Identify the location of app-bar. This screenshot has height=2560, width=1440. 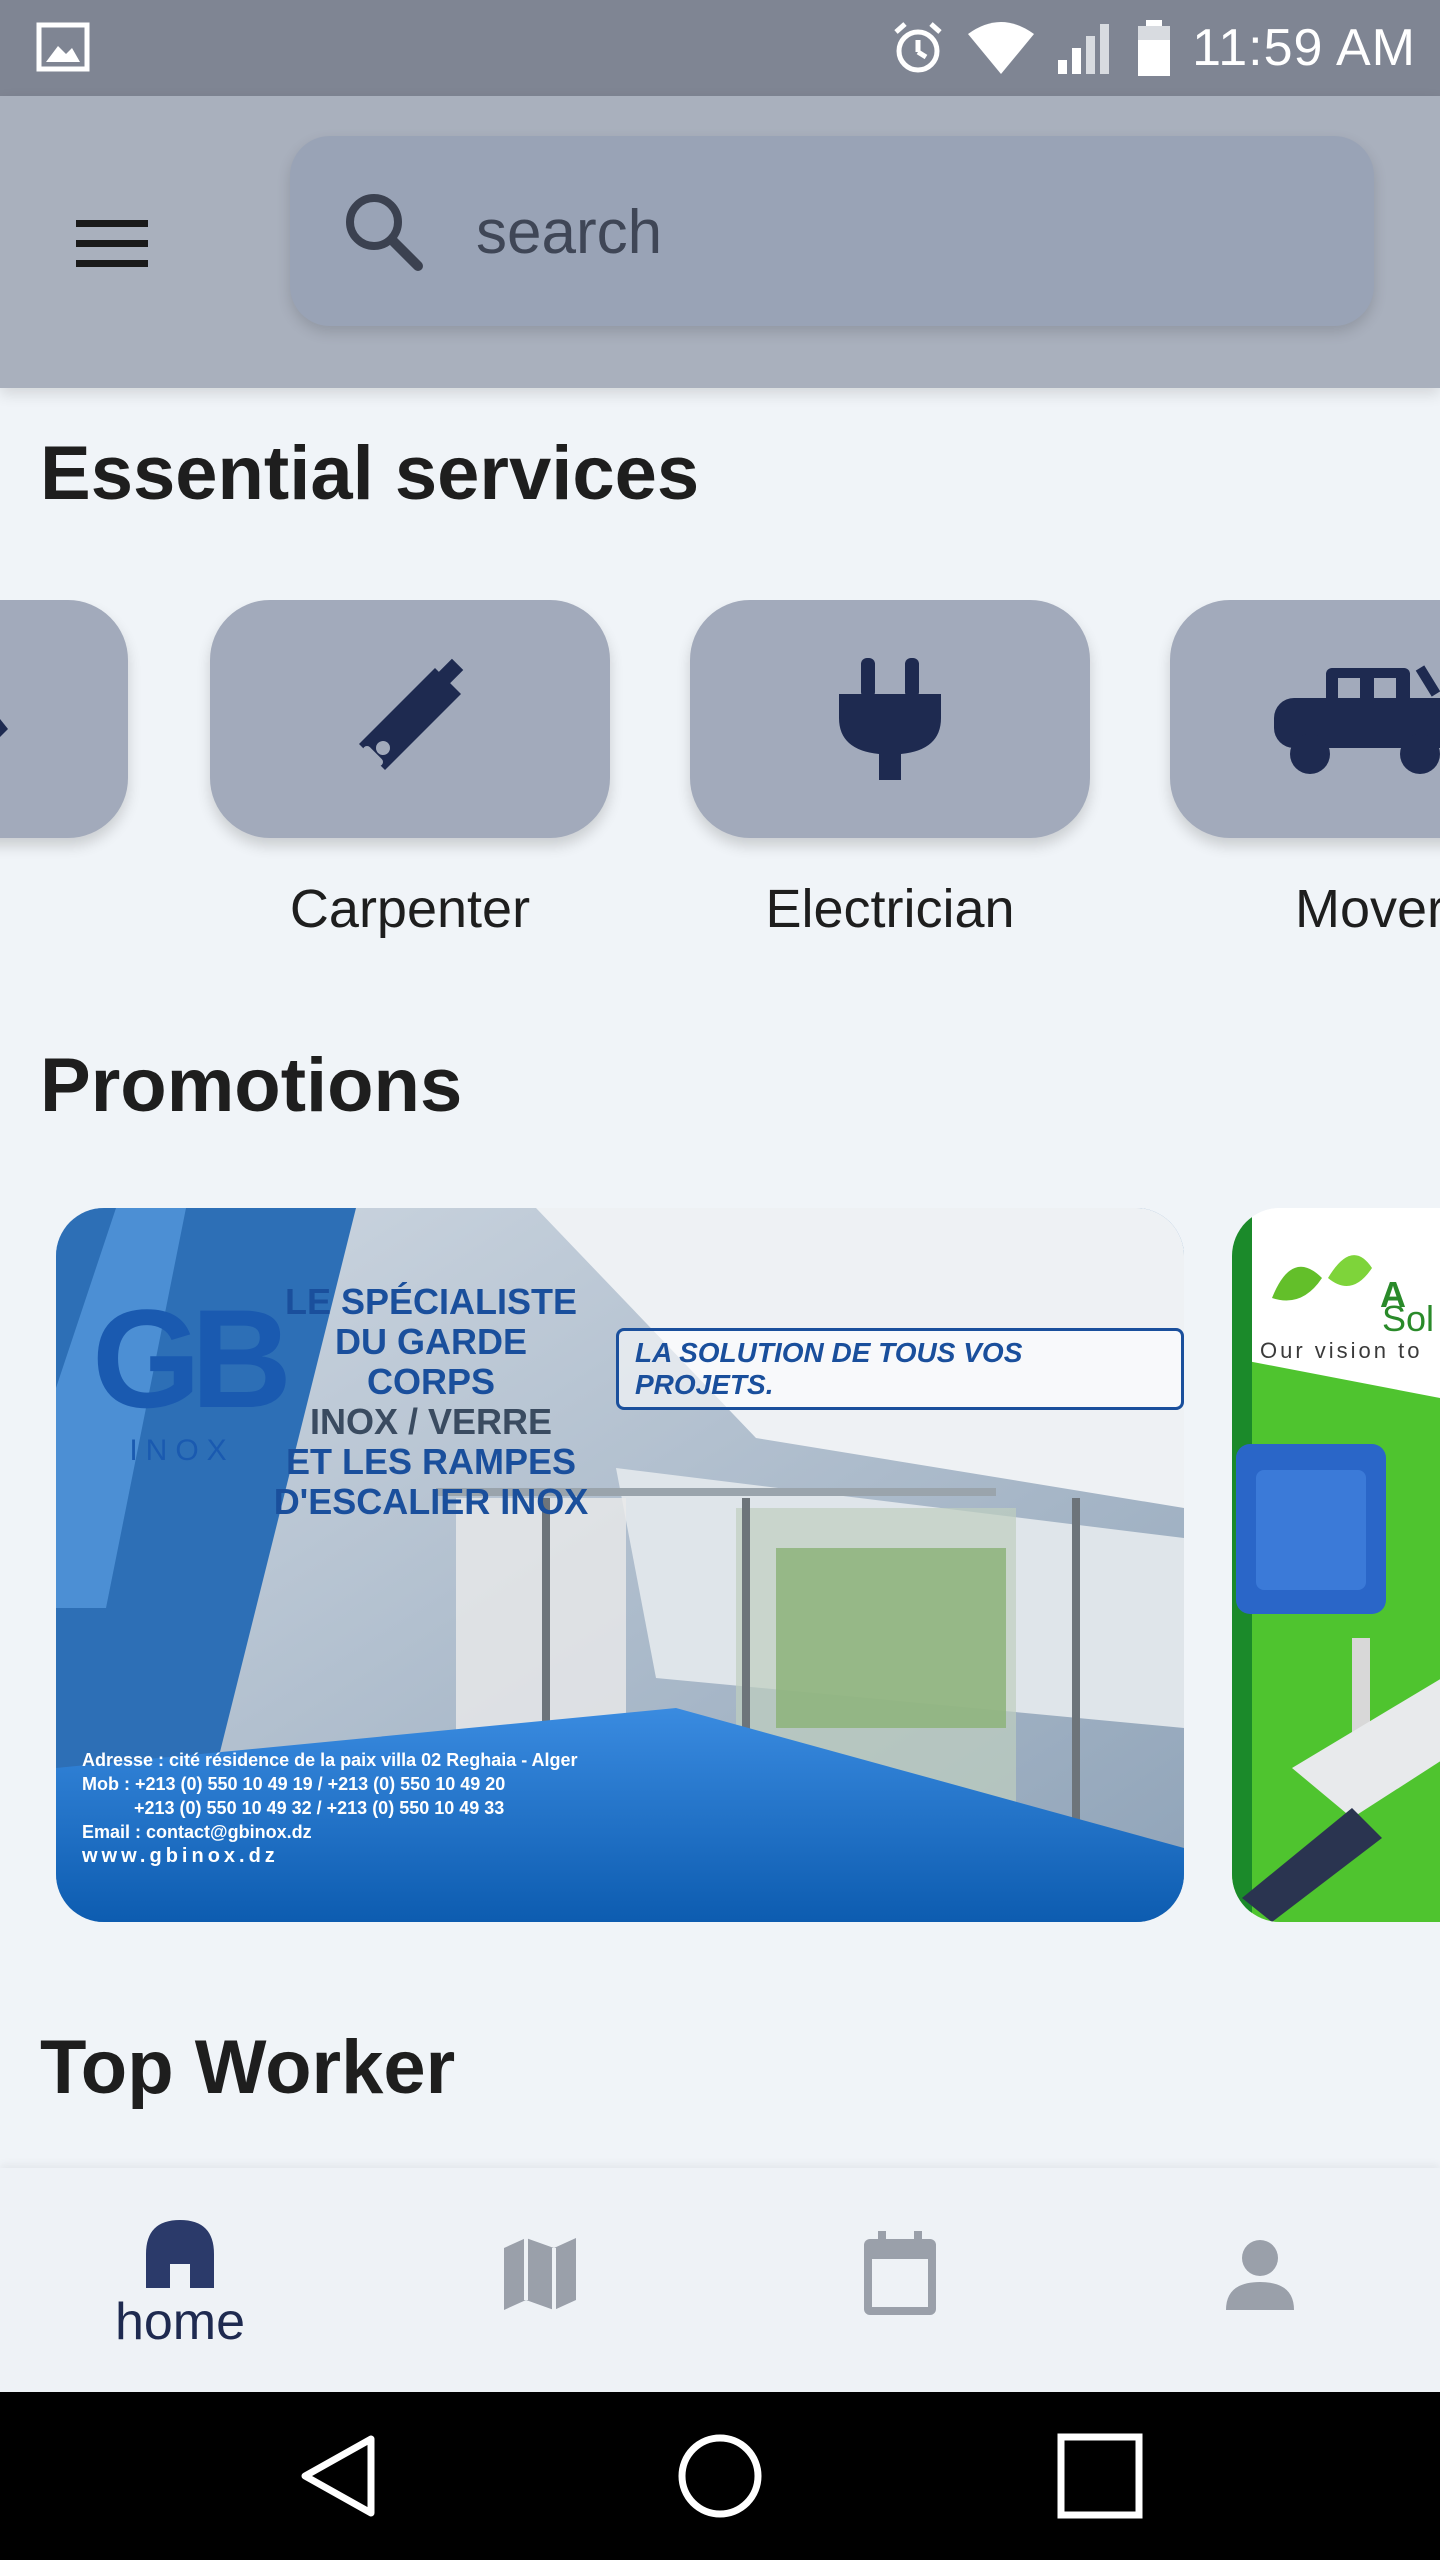
(720, 242).